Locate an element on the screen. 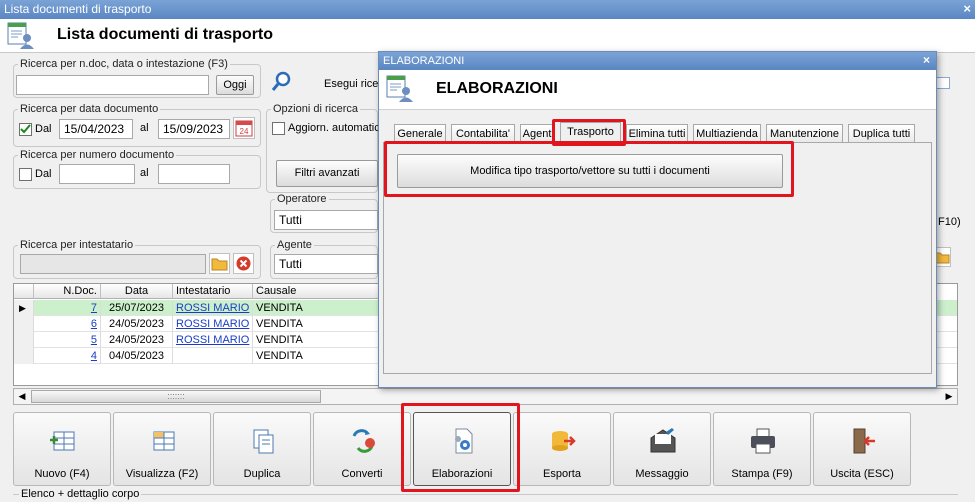  options-legend: Opzioni di ricerca is located at coordinates (315, 109).